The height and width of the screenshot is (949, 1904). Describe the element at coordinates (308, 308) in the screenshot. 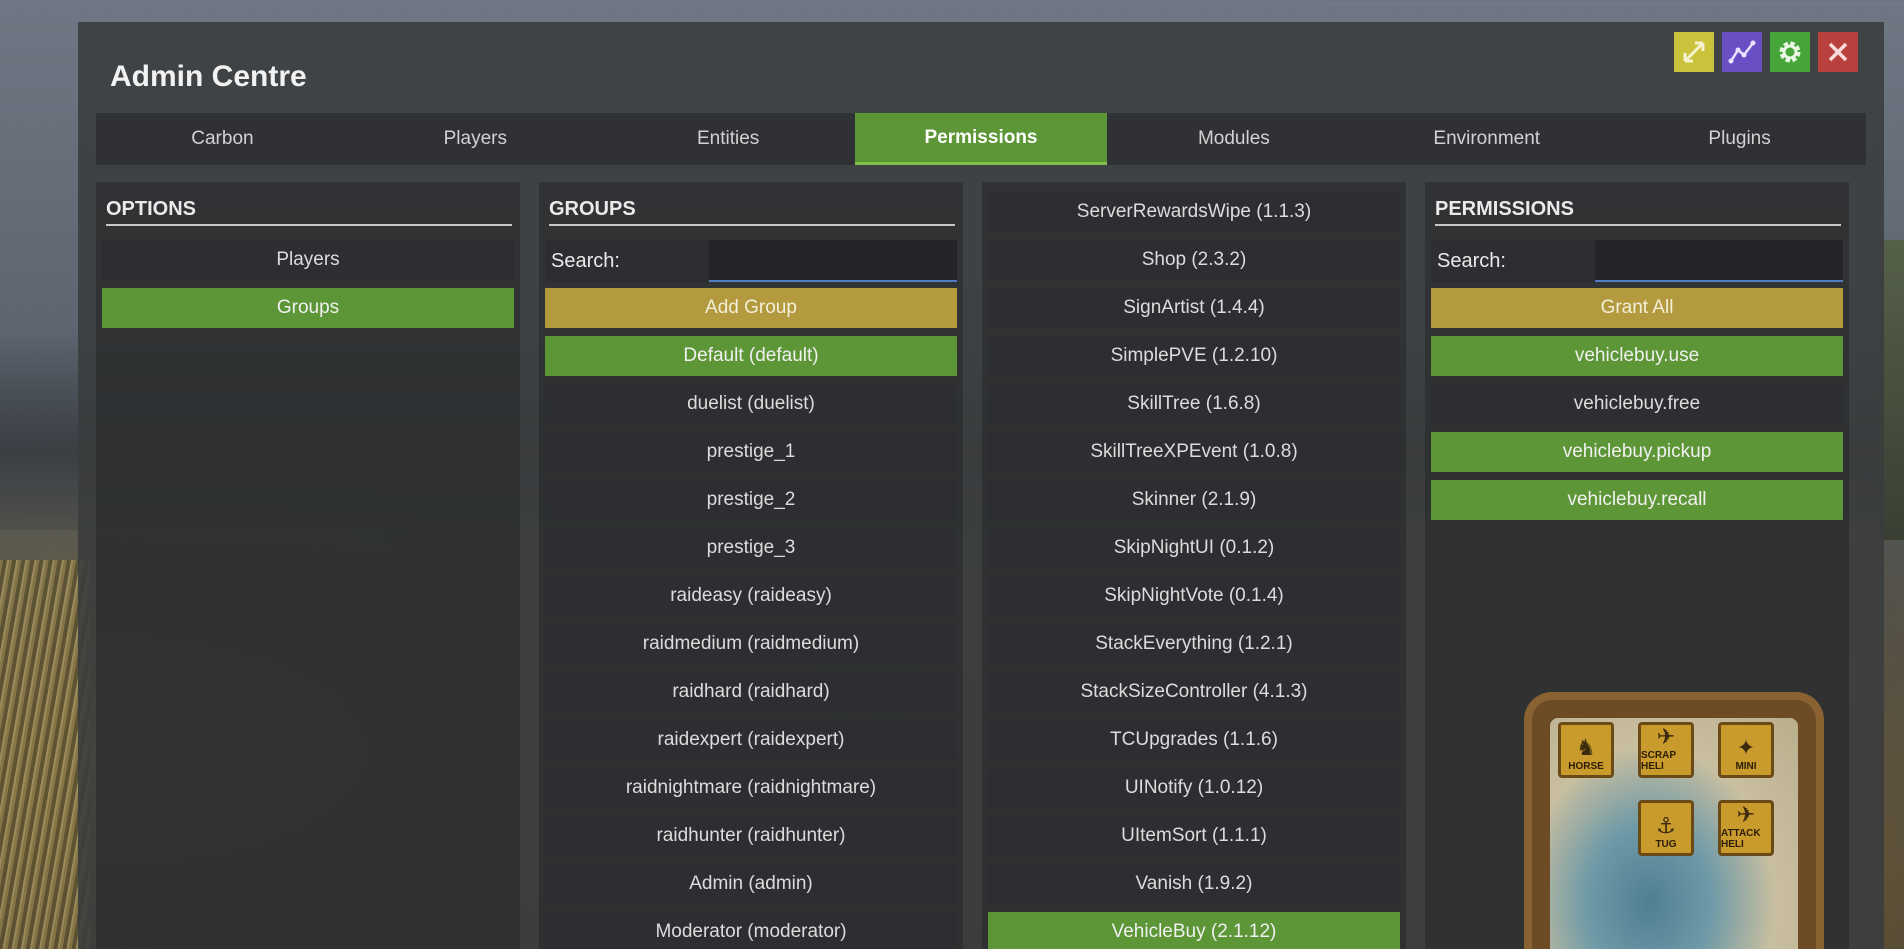

I see `options-item-groups: Groups` at that location.